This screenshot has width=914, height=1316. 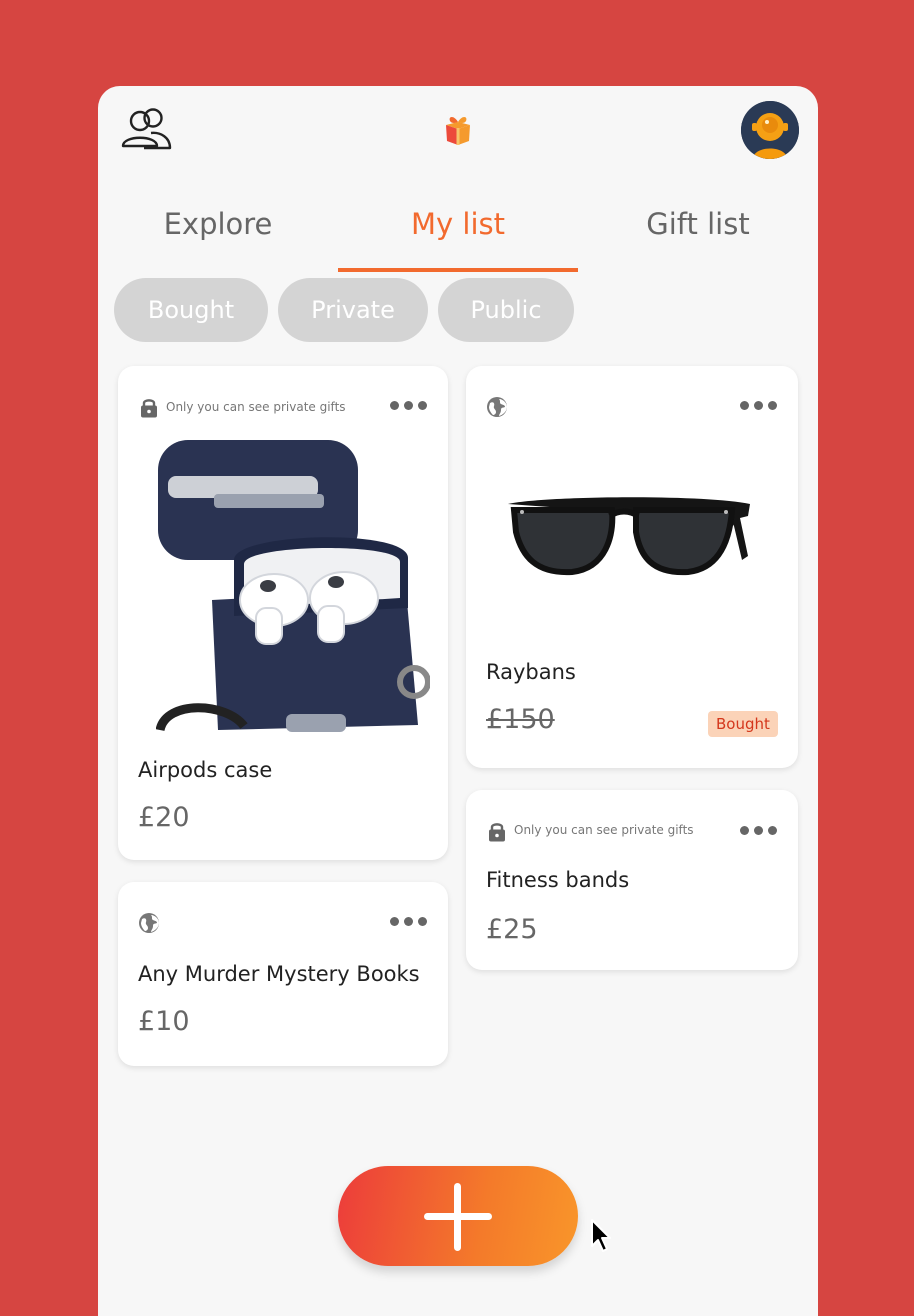 What do you see at coordinates (558, 880) in the screenshot?
I see `gift-title: Fitness bands` at bounding box center [558, 880].